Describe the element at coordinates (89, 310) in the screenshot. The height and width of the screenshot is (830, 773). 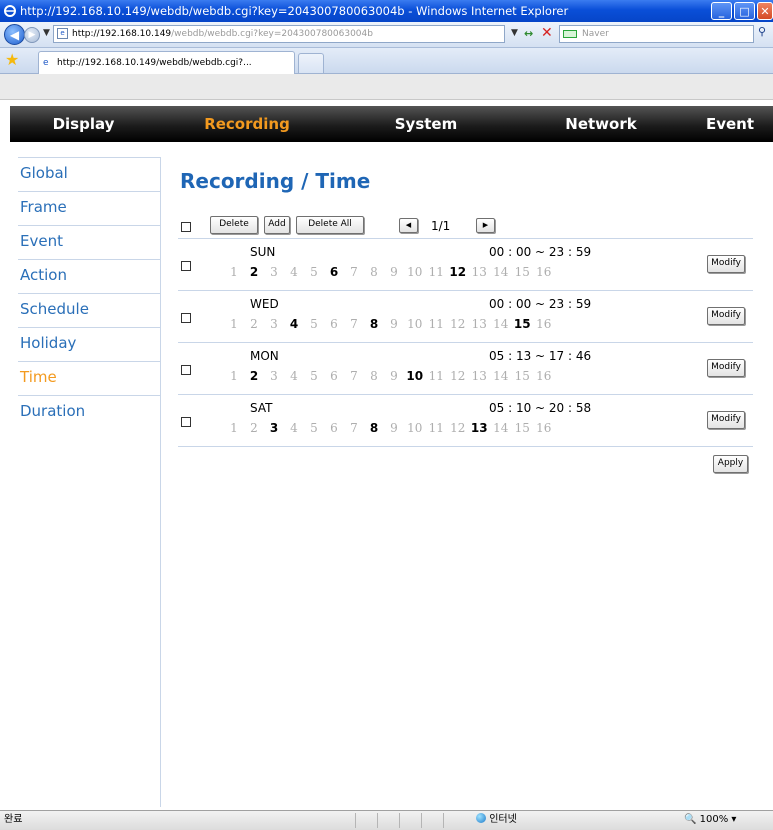
I see `sidebar-item-schedule: Schedule` at that location.